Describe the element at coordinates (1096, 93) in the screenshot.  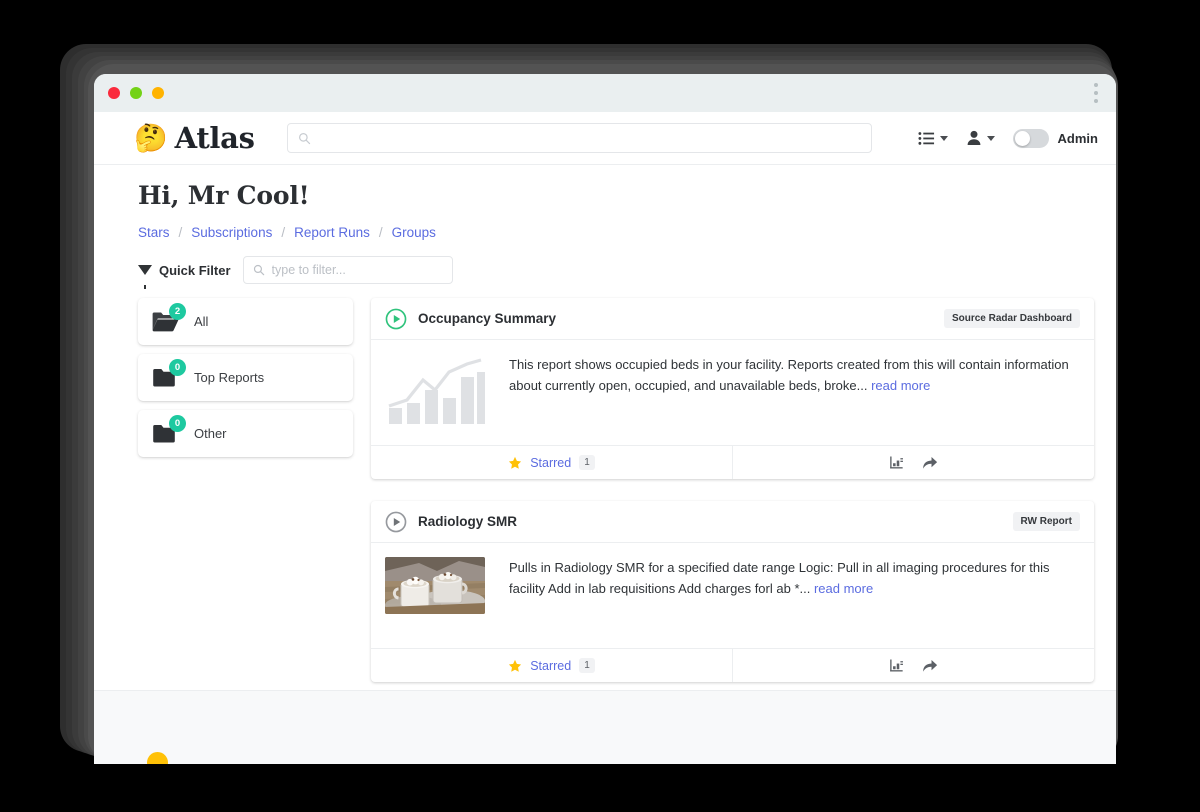
I see `kebab-menu-icon` at that location.